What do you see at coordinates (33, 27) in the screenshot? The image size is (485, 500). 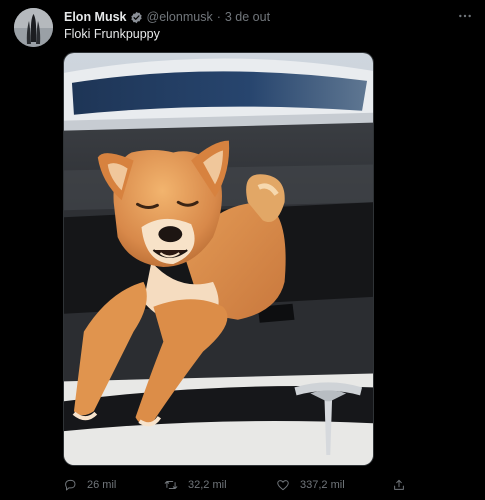 I see `avatar` at bounding box center [33, 27].